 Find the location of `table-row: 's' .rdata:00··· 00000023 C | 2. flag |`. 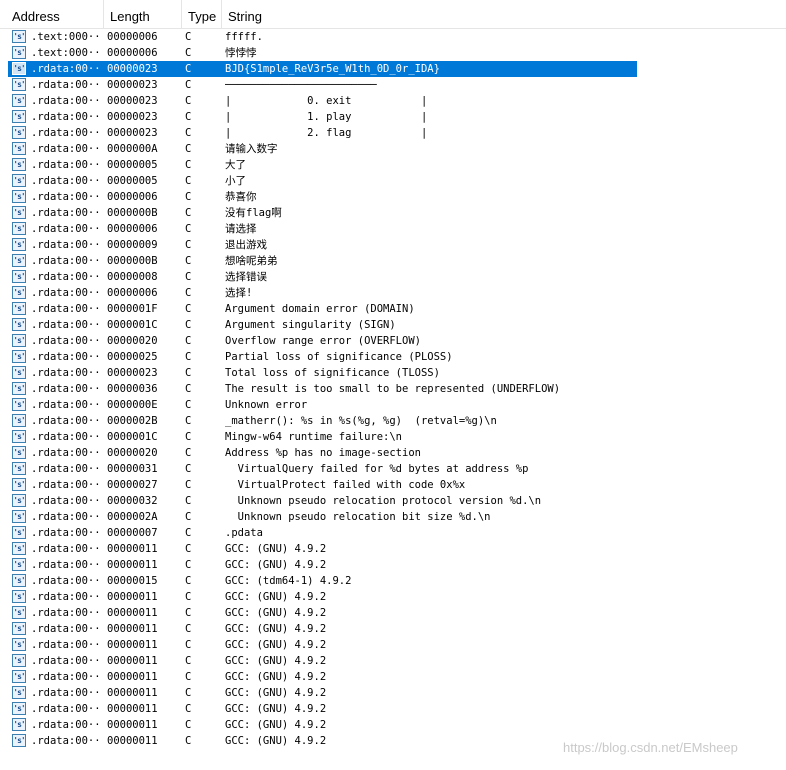

table-row: 's' .rdata:00··· 00000023 C | 2. flag | is located at coordinates (393, 133).